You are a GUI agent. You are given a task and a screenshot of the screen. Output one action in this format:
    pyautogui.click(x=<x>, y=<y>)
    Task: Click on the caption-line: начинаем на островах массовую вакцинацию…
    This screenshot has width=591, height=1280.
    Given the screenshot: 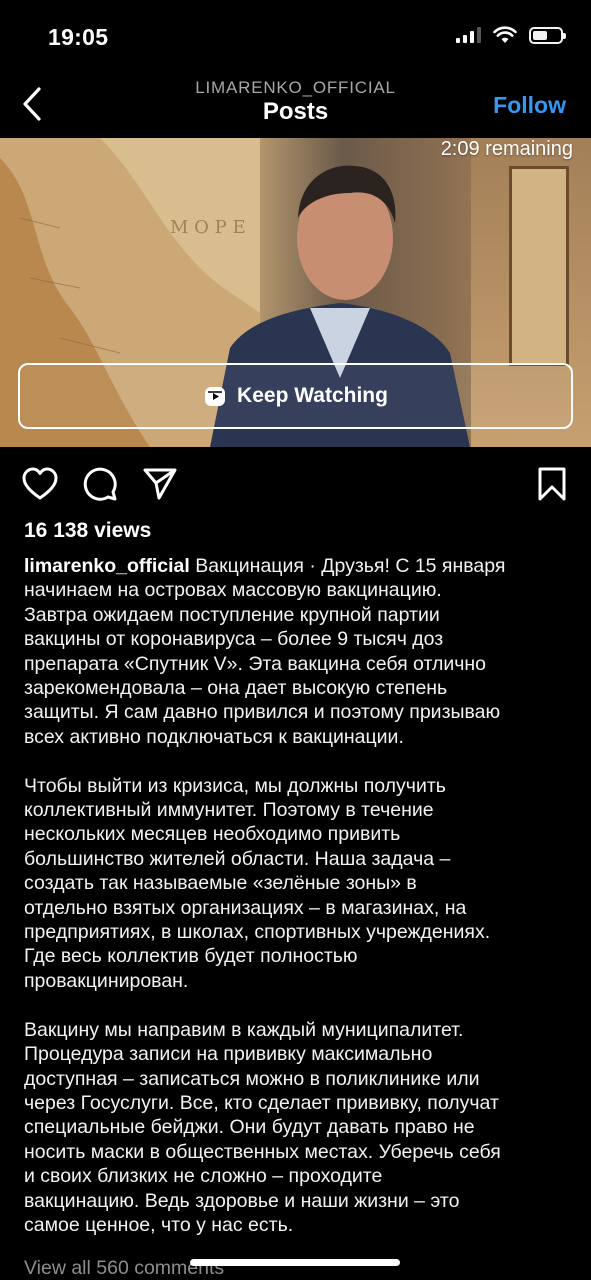 What is the action you would take?
    pyautogui.click(x=233, y=590)
    